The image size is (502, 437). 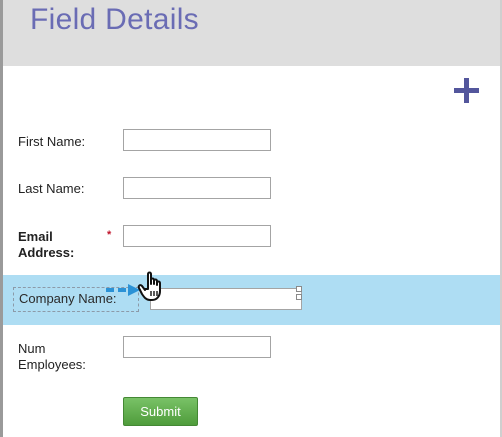 What do you see at coordinates (51, 188) in the screenshot?
I see `last-name-label: Last Name:` at bounding box center [51, 188].